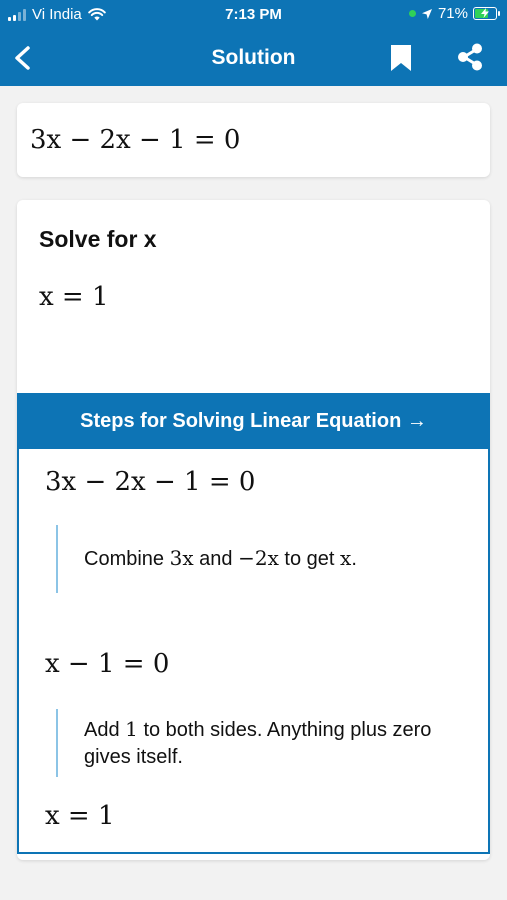 Image resolution: width=507 pixels, height=900 pixels. Describe the element at coordinates (135, 140) in the screenshot. I see `problem-equation: 3x − 2x − 1 = 0` at that location.